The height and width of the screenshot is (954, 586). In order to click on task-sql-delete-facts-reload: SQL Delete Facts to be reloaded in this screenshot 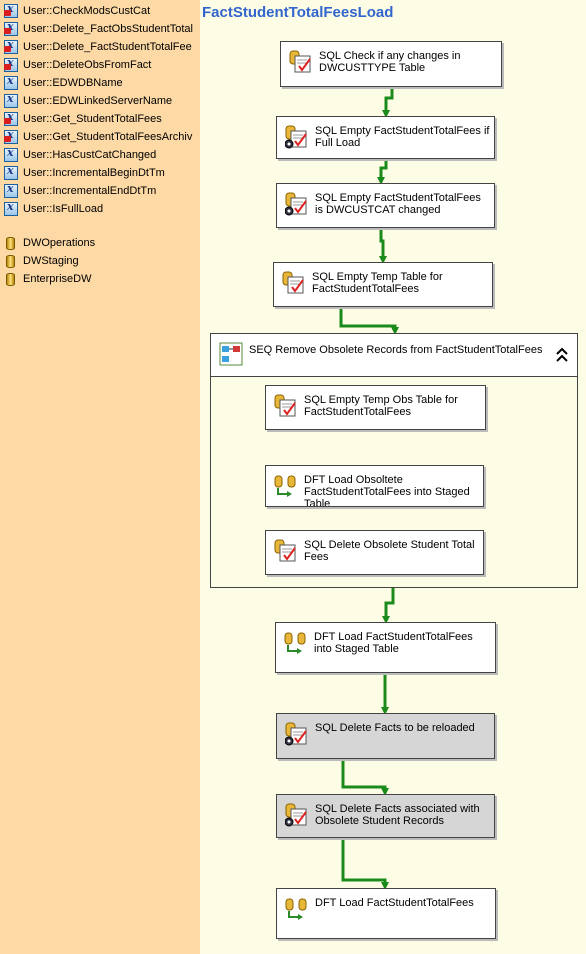, I will do `click(385, 736)`.